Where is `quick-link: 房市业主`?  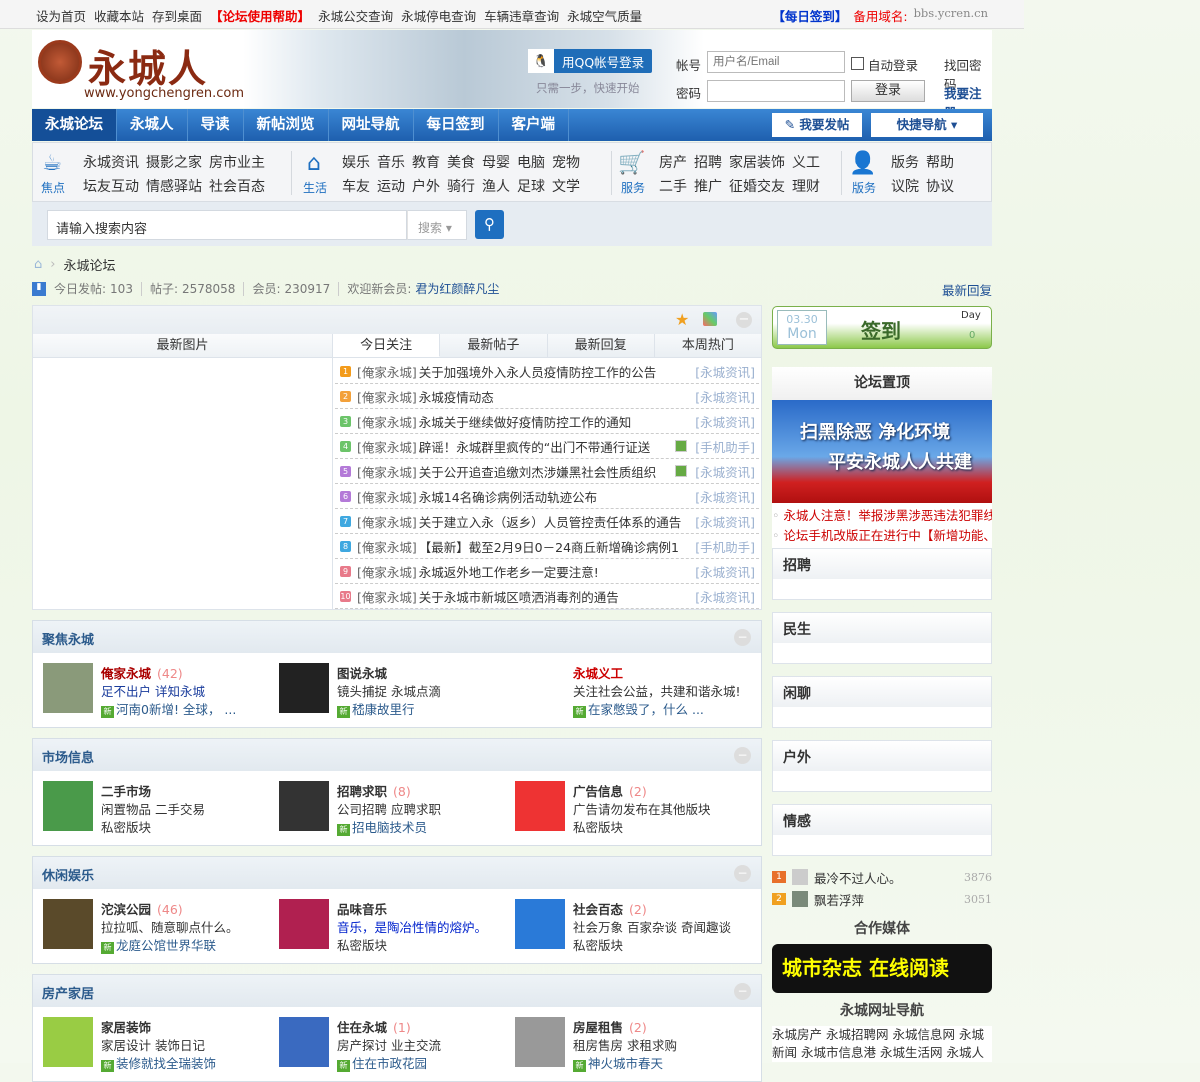 quick-link: 房市业主 is located at coordinates (237, 163).